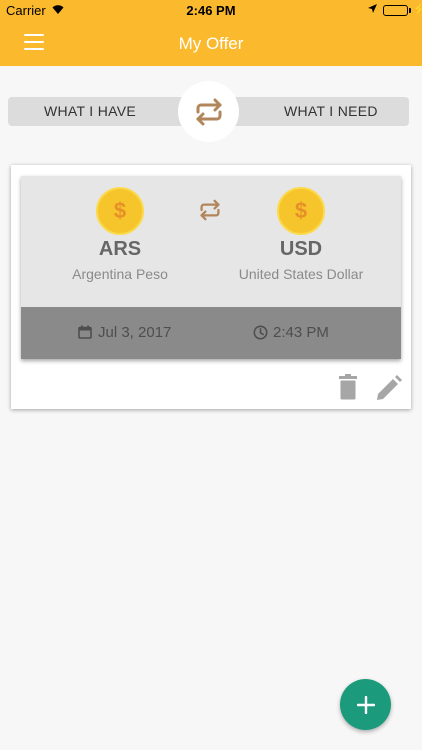 This screenshot has width=422, height=750. I want to click on have-currency-code: ARS, so click(120, 249).